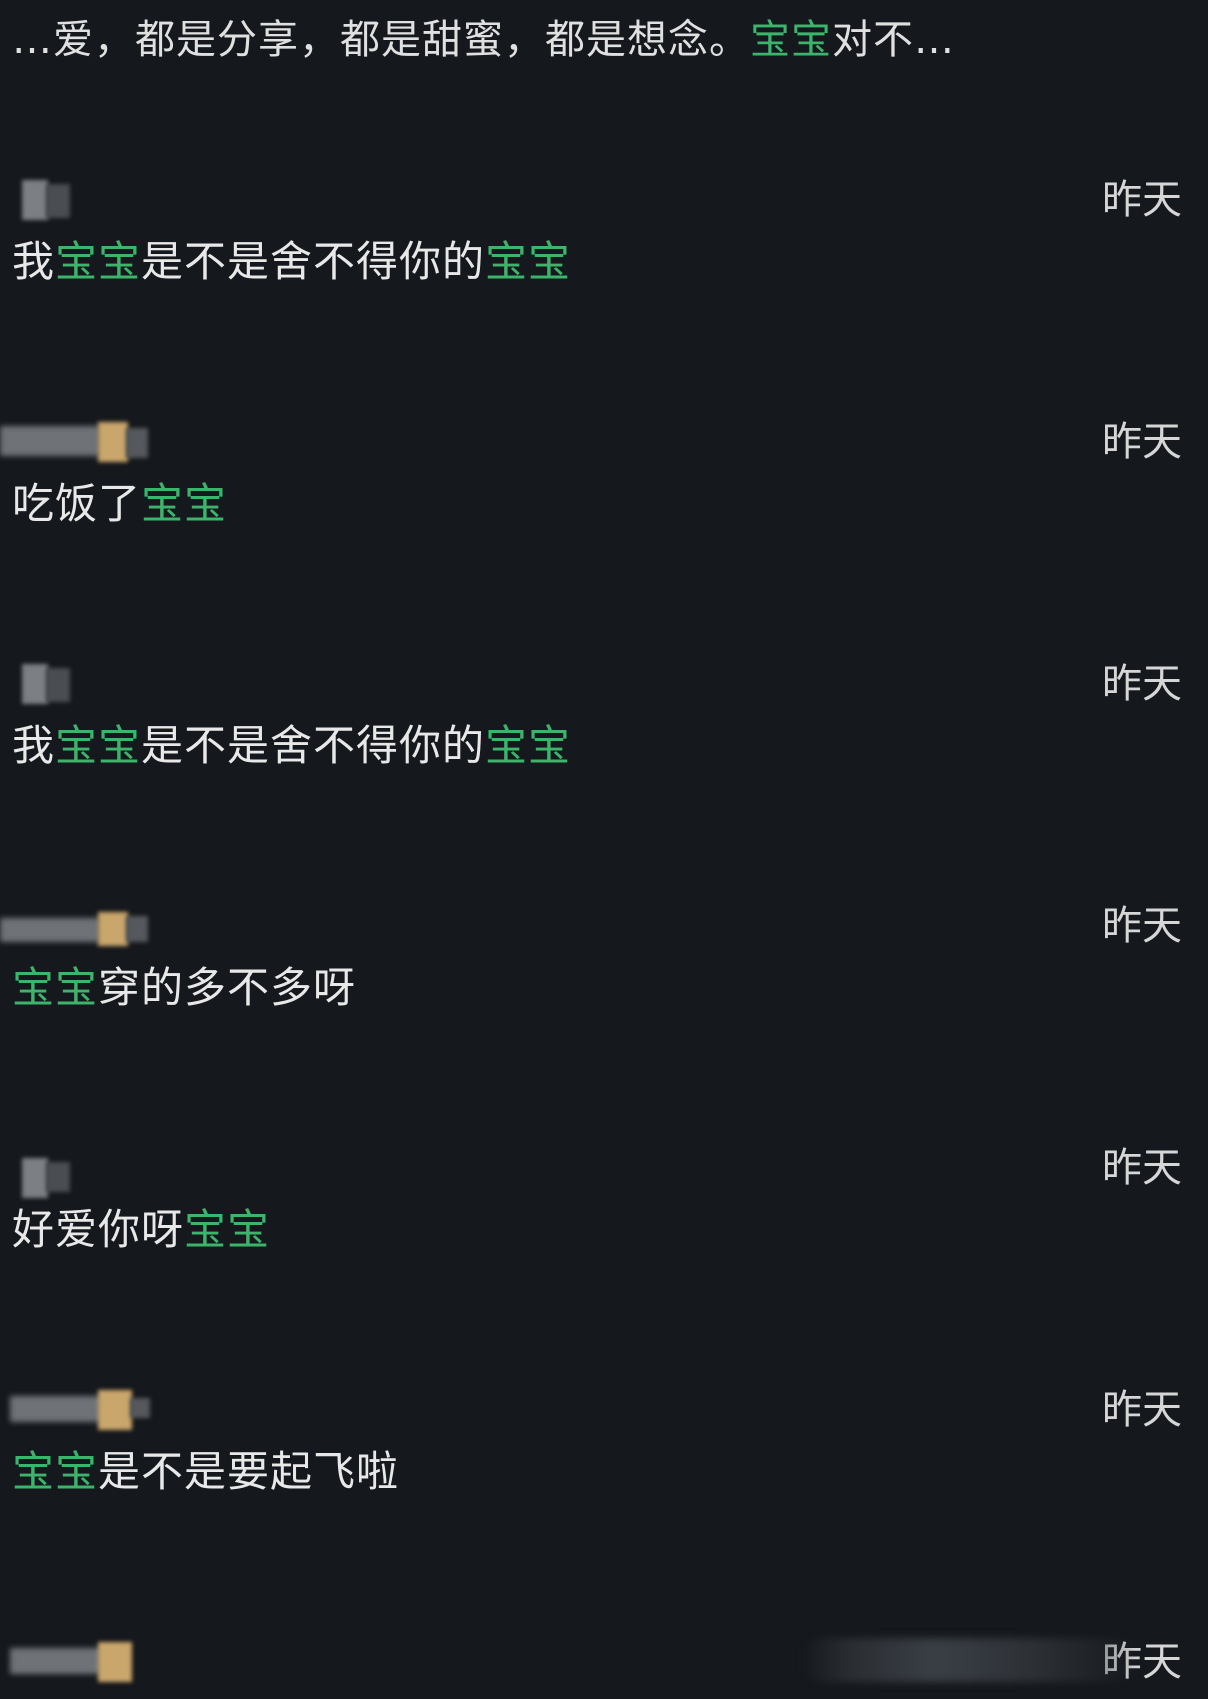  Describe the element at coordinates (205, 1472) in the screenshot. I see `comment-text: 宝宝是不是要起飞啦` at that location.